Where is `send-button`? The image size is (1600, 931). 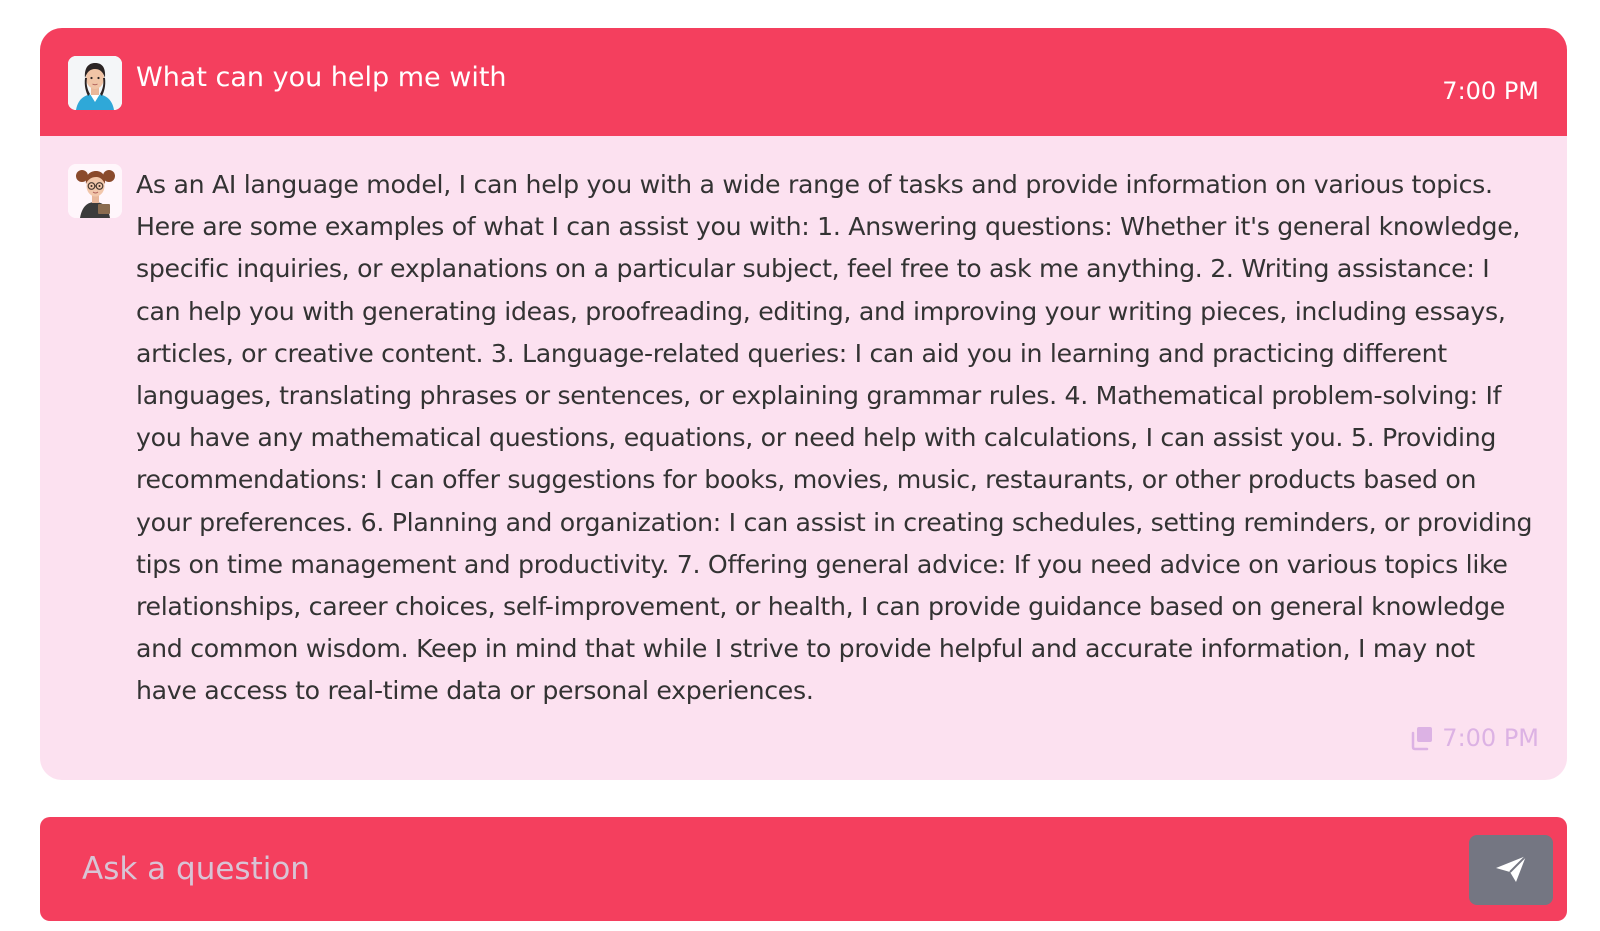 send-button is located at coordinates (1511, 870).